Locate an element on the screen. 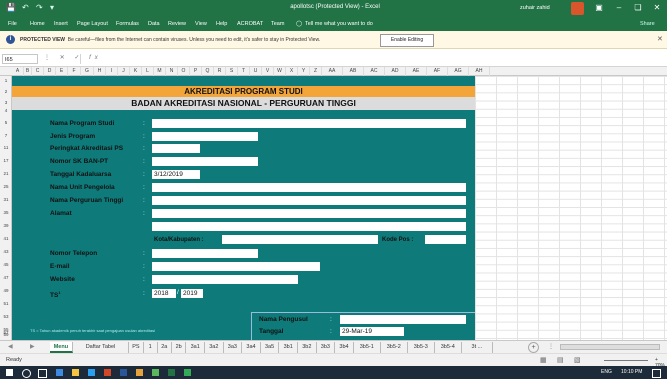 The width and height of the screenshot is (667, 379). tanggal-field: 29-Mar-19 is located at coordinates (372, 331).